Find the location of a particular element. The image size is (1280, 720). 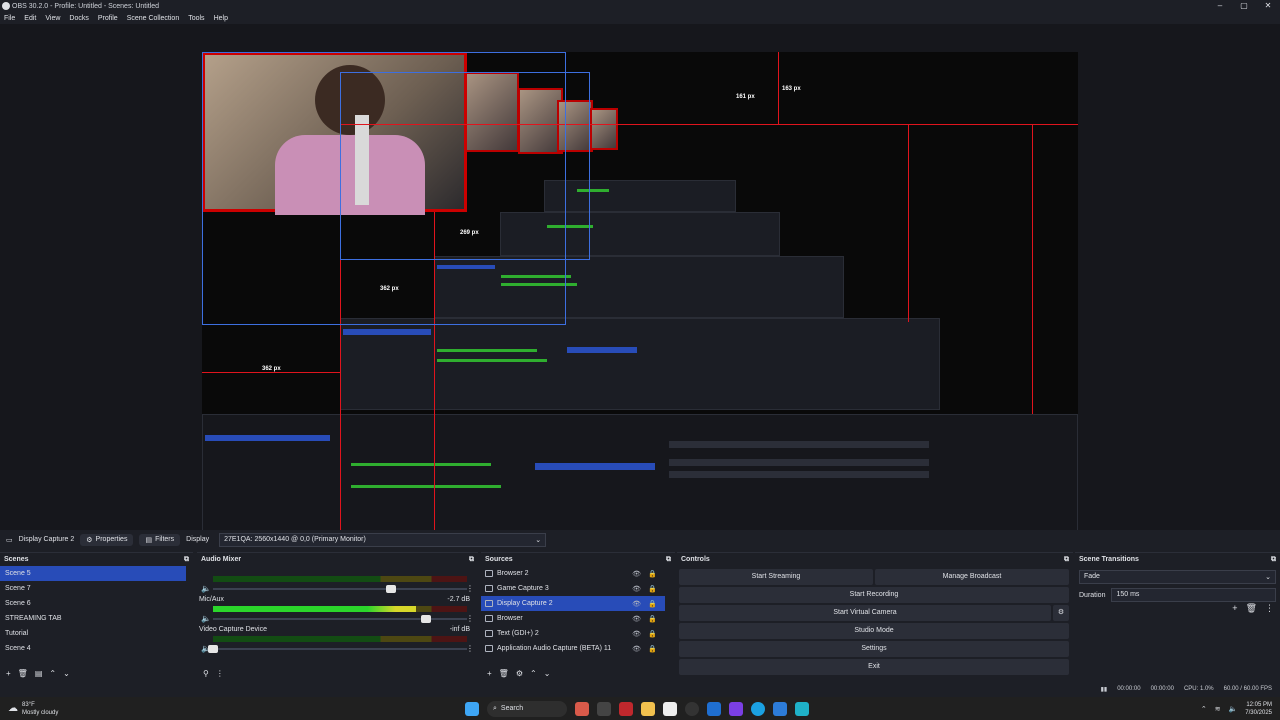

edge-icon is located at coordinates (758, 708).